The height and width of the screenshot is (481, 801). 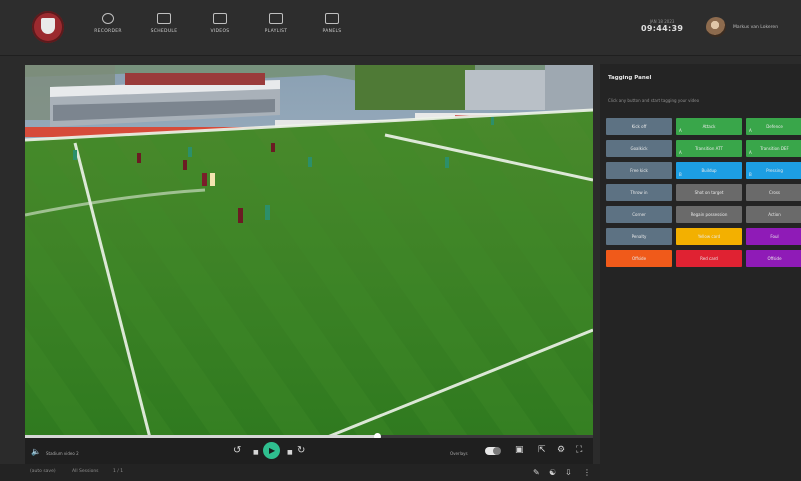 I want to click on nav-videos-label: VIDEOS, so click(x=220, y=31).